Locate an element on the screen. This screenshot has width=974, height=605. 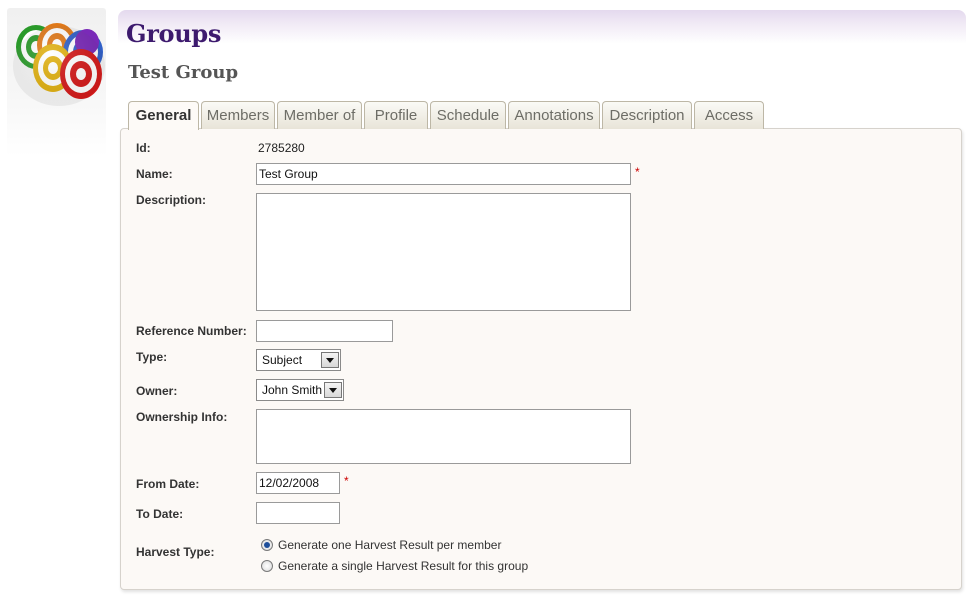
name-input: Test Group is located at coordinates (443, 174).